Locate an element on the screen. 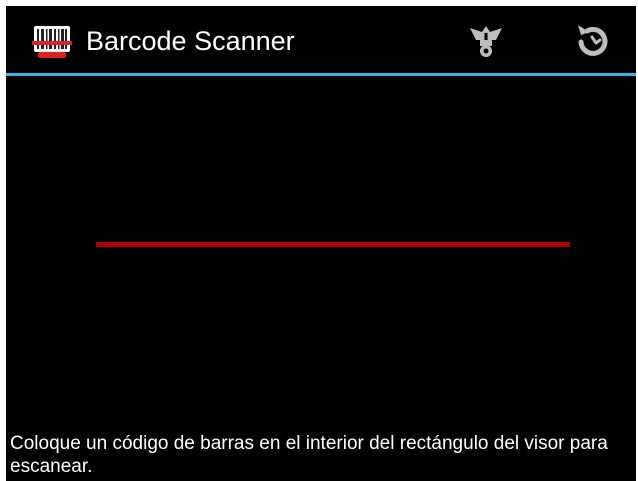  share-icon is located at coordinates (486, 41).